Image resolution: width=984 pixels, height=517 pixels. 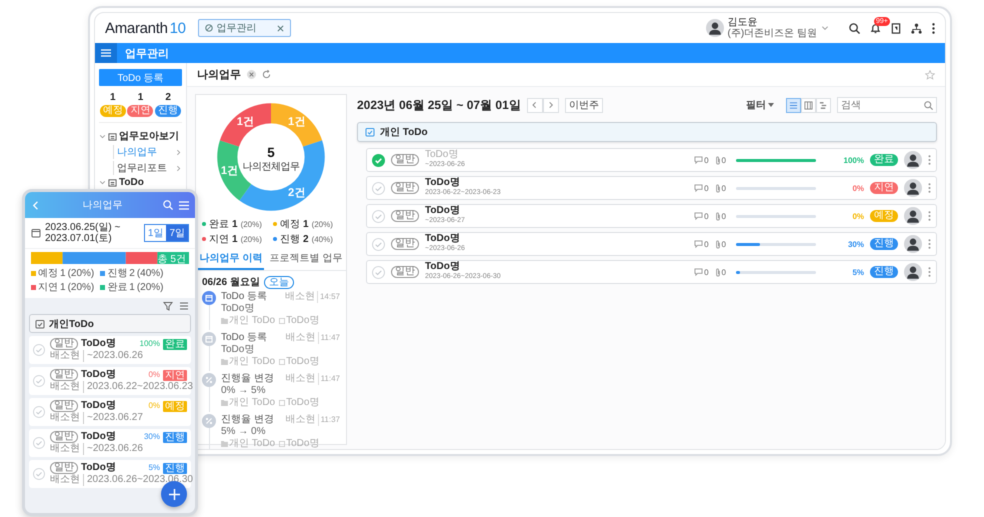 I want to click on next-button, so click(x=550, y=105).